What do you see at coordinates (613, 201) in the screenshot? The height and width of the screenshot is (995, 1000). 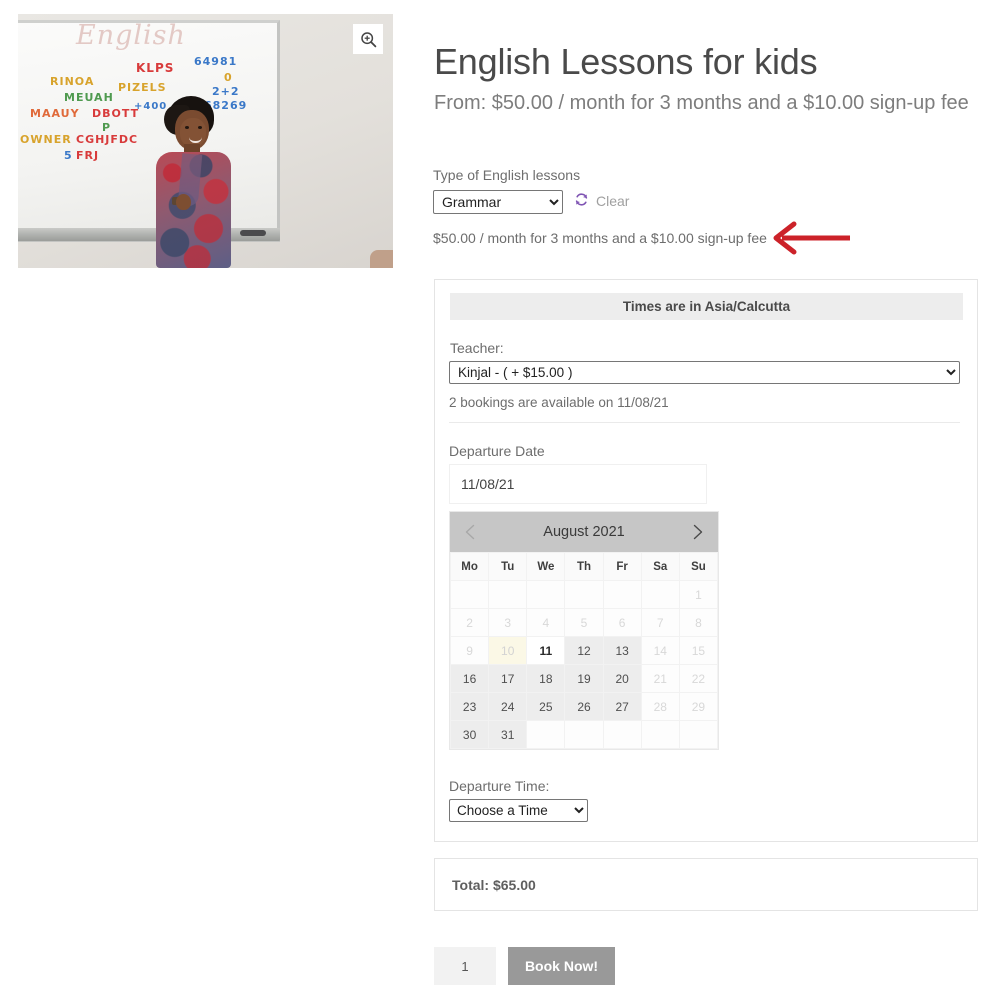 I see `clear-label: Clear` at bounding box center [613, 201].